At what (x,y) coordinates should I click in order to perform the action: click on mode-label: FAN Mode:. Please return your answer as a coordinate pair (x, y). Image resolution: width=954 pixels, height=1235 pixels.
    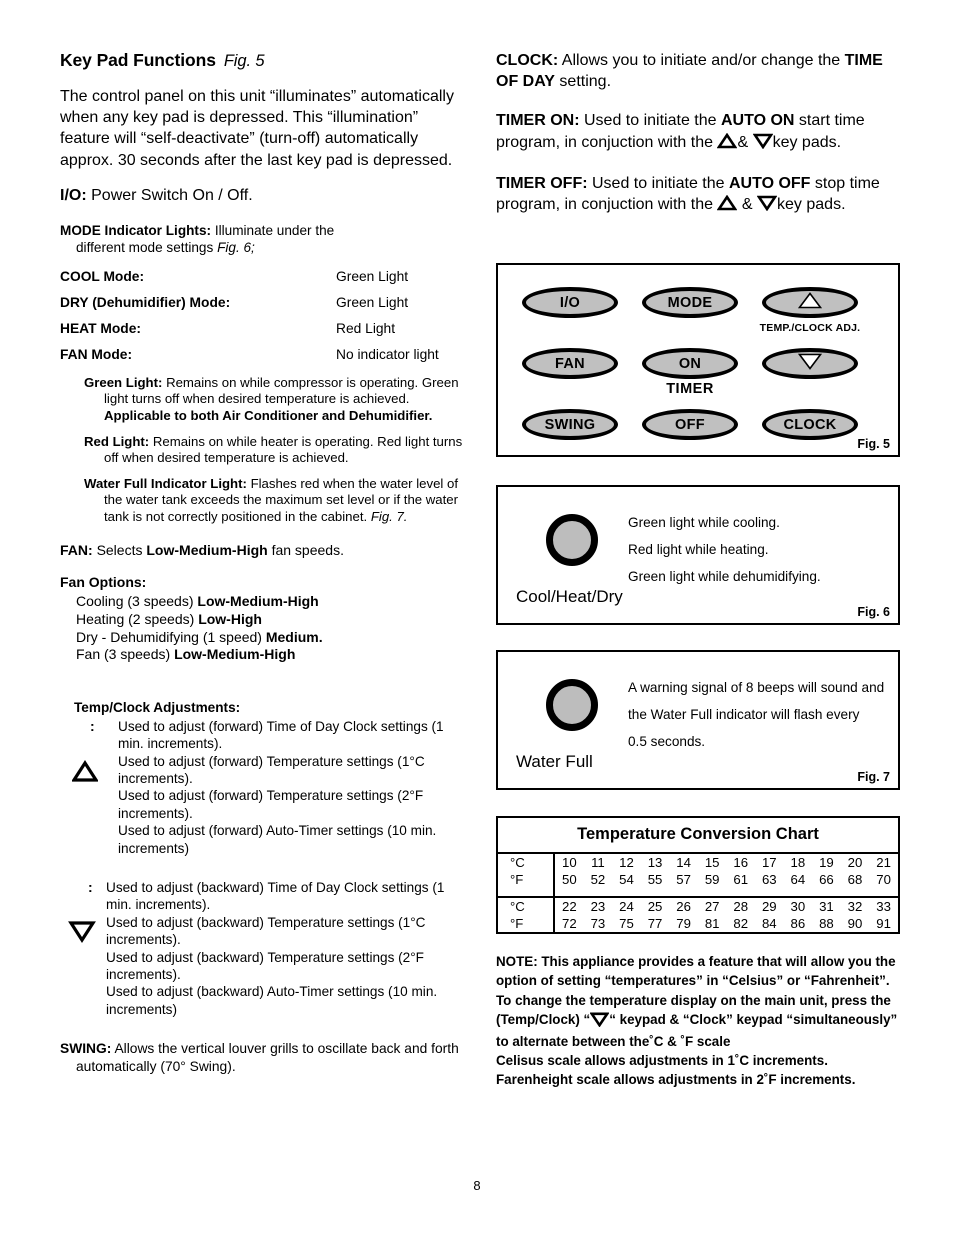
    Looking at the image, I should click on (96, 354).